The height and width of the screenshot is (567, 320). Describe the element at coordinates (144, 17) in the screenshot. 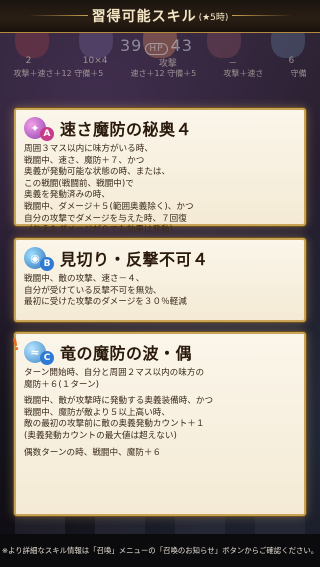

I see `dialog-title: 習得可能スキル` at that location.